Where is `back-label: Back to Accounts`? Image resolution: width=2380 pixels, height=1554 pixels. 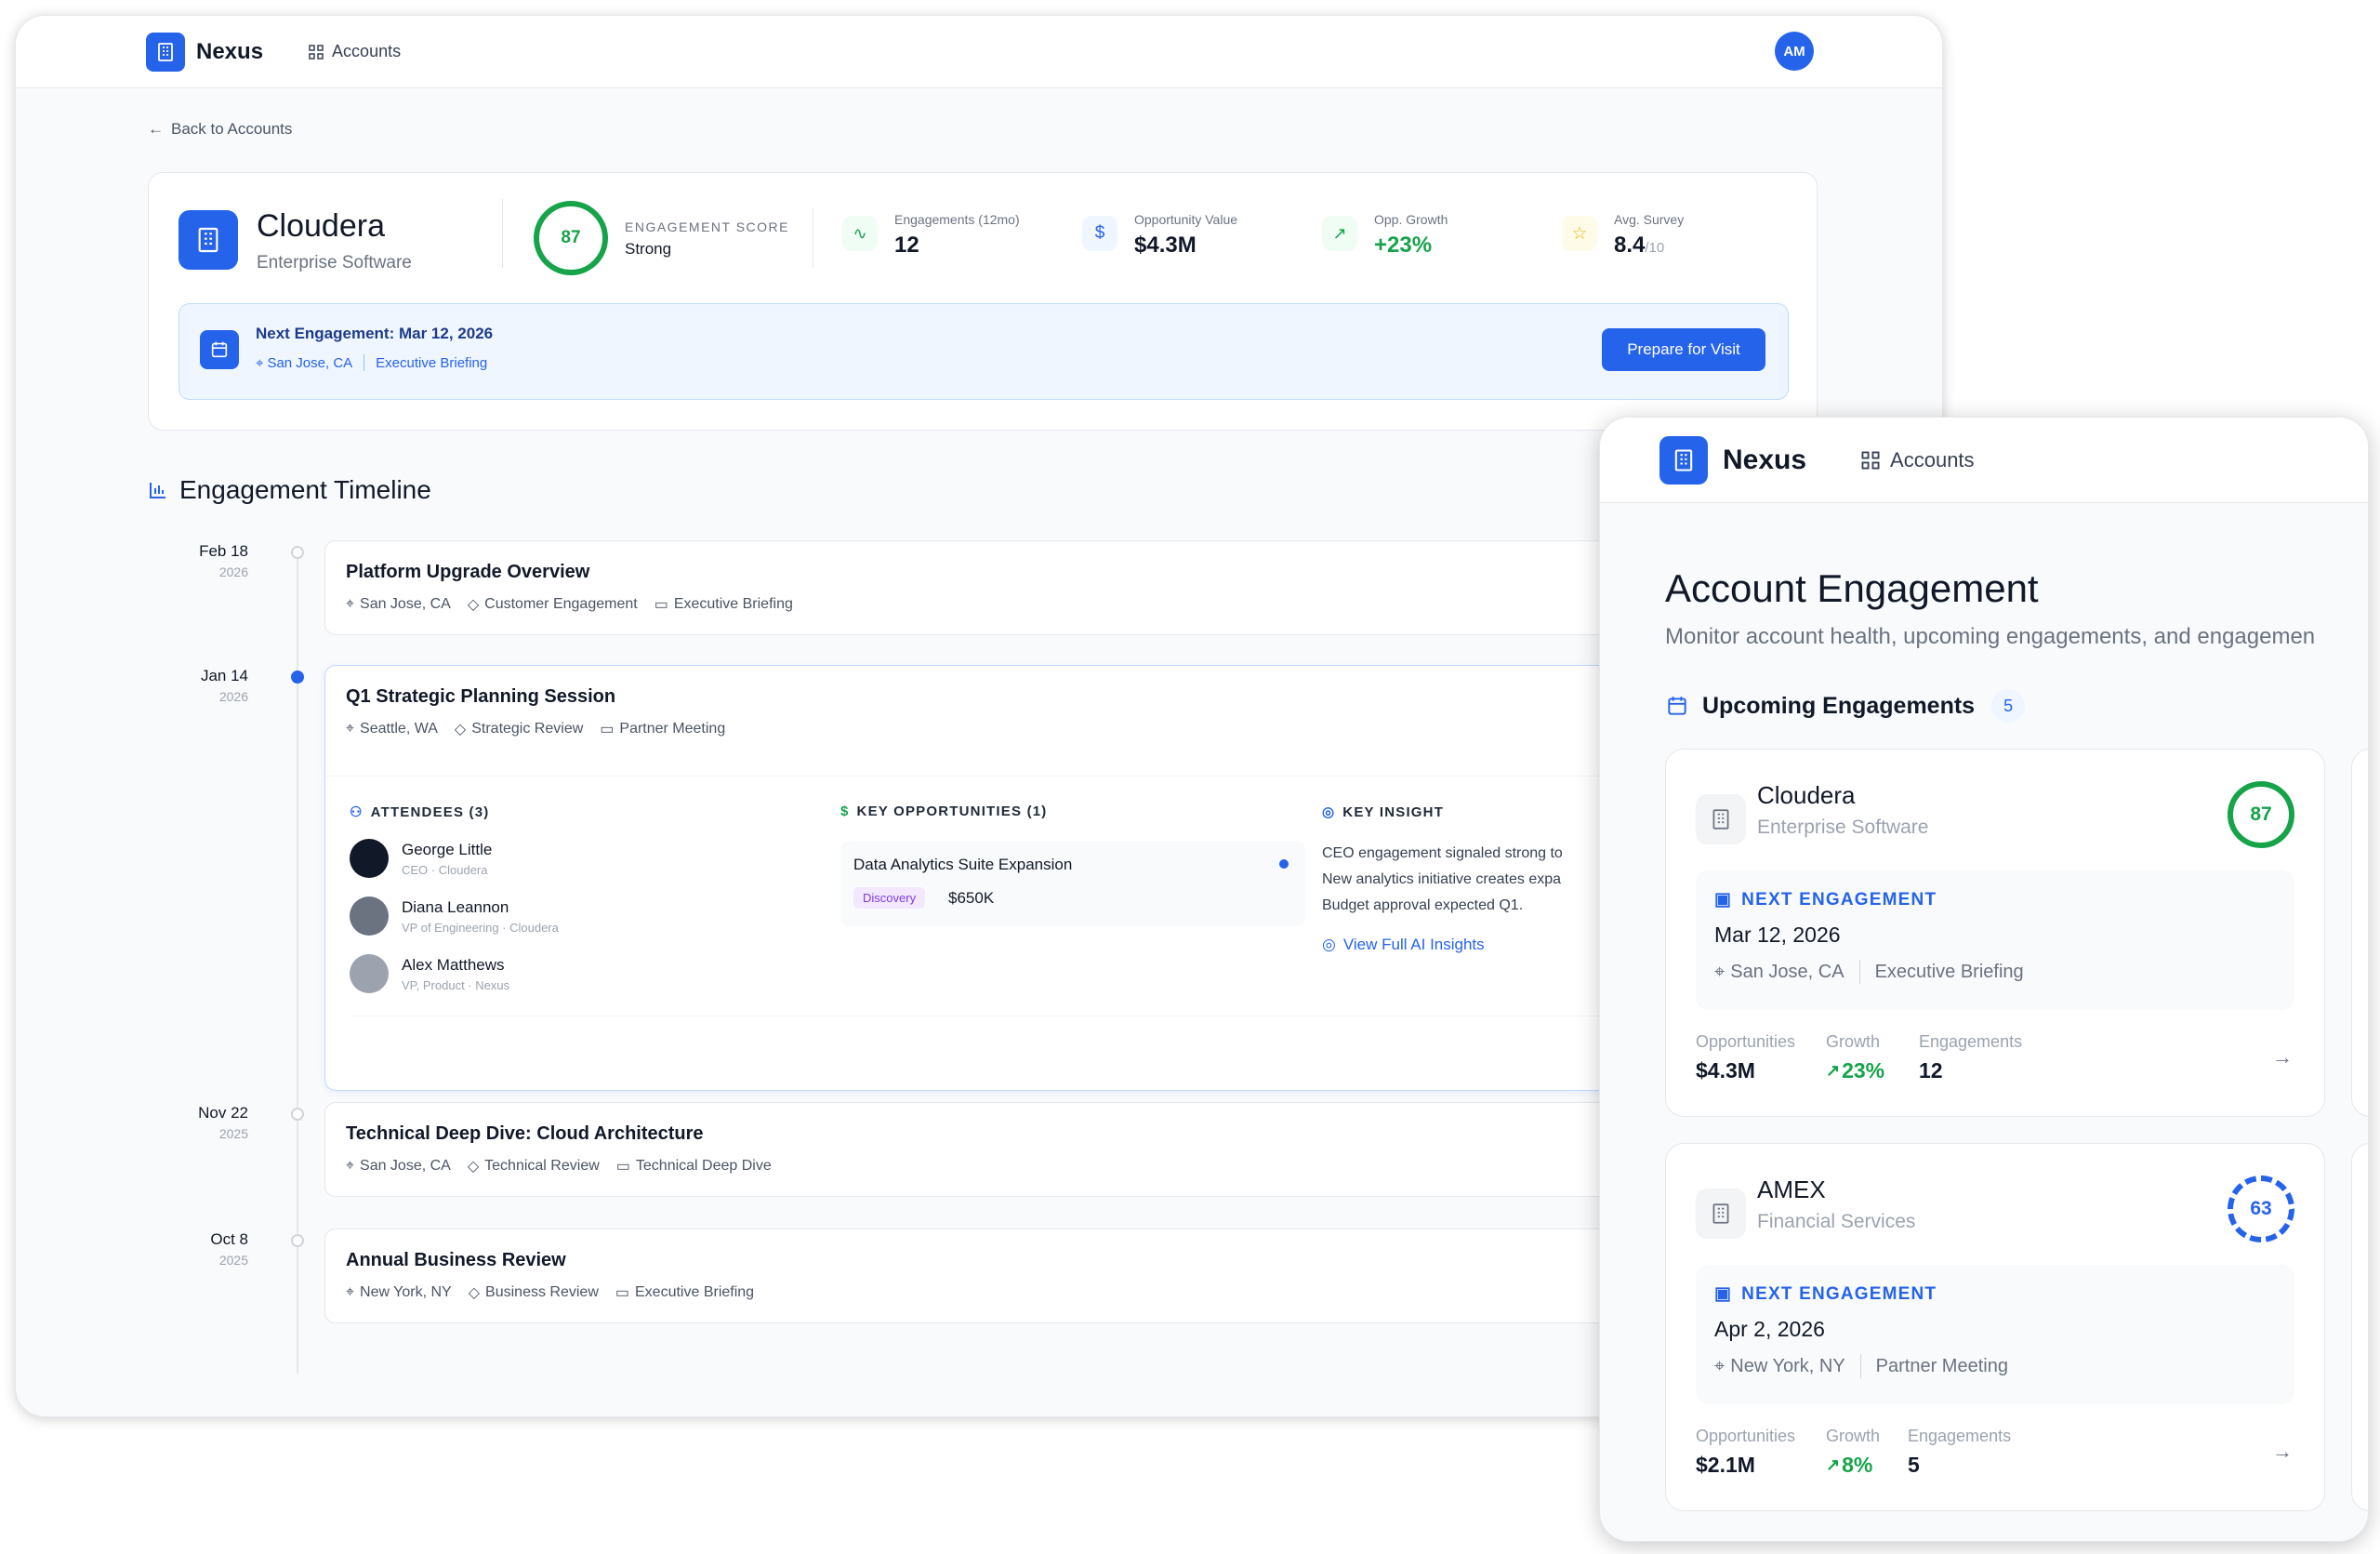 back-label: Back to Accounts is located at coordinates (232, 129).